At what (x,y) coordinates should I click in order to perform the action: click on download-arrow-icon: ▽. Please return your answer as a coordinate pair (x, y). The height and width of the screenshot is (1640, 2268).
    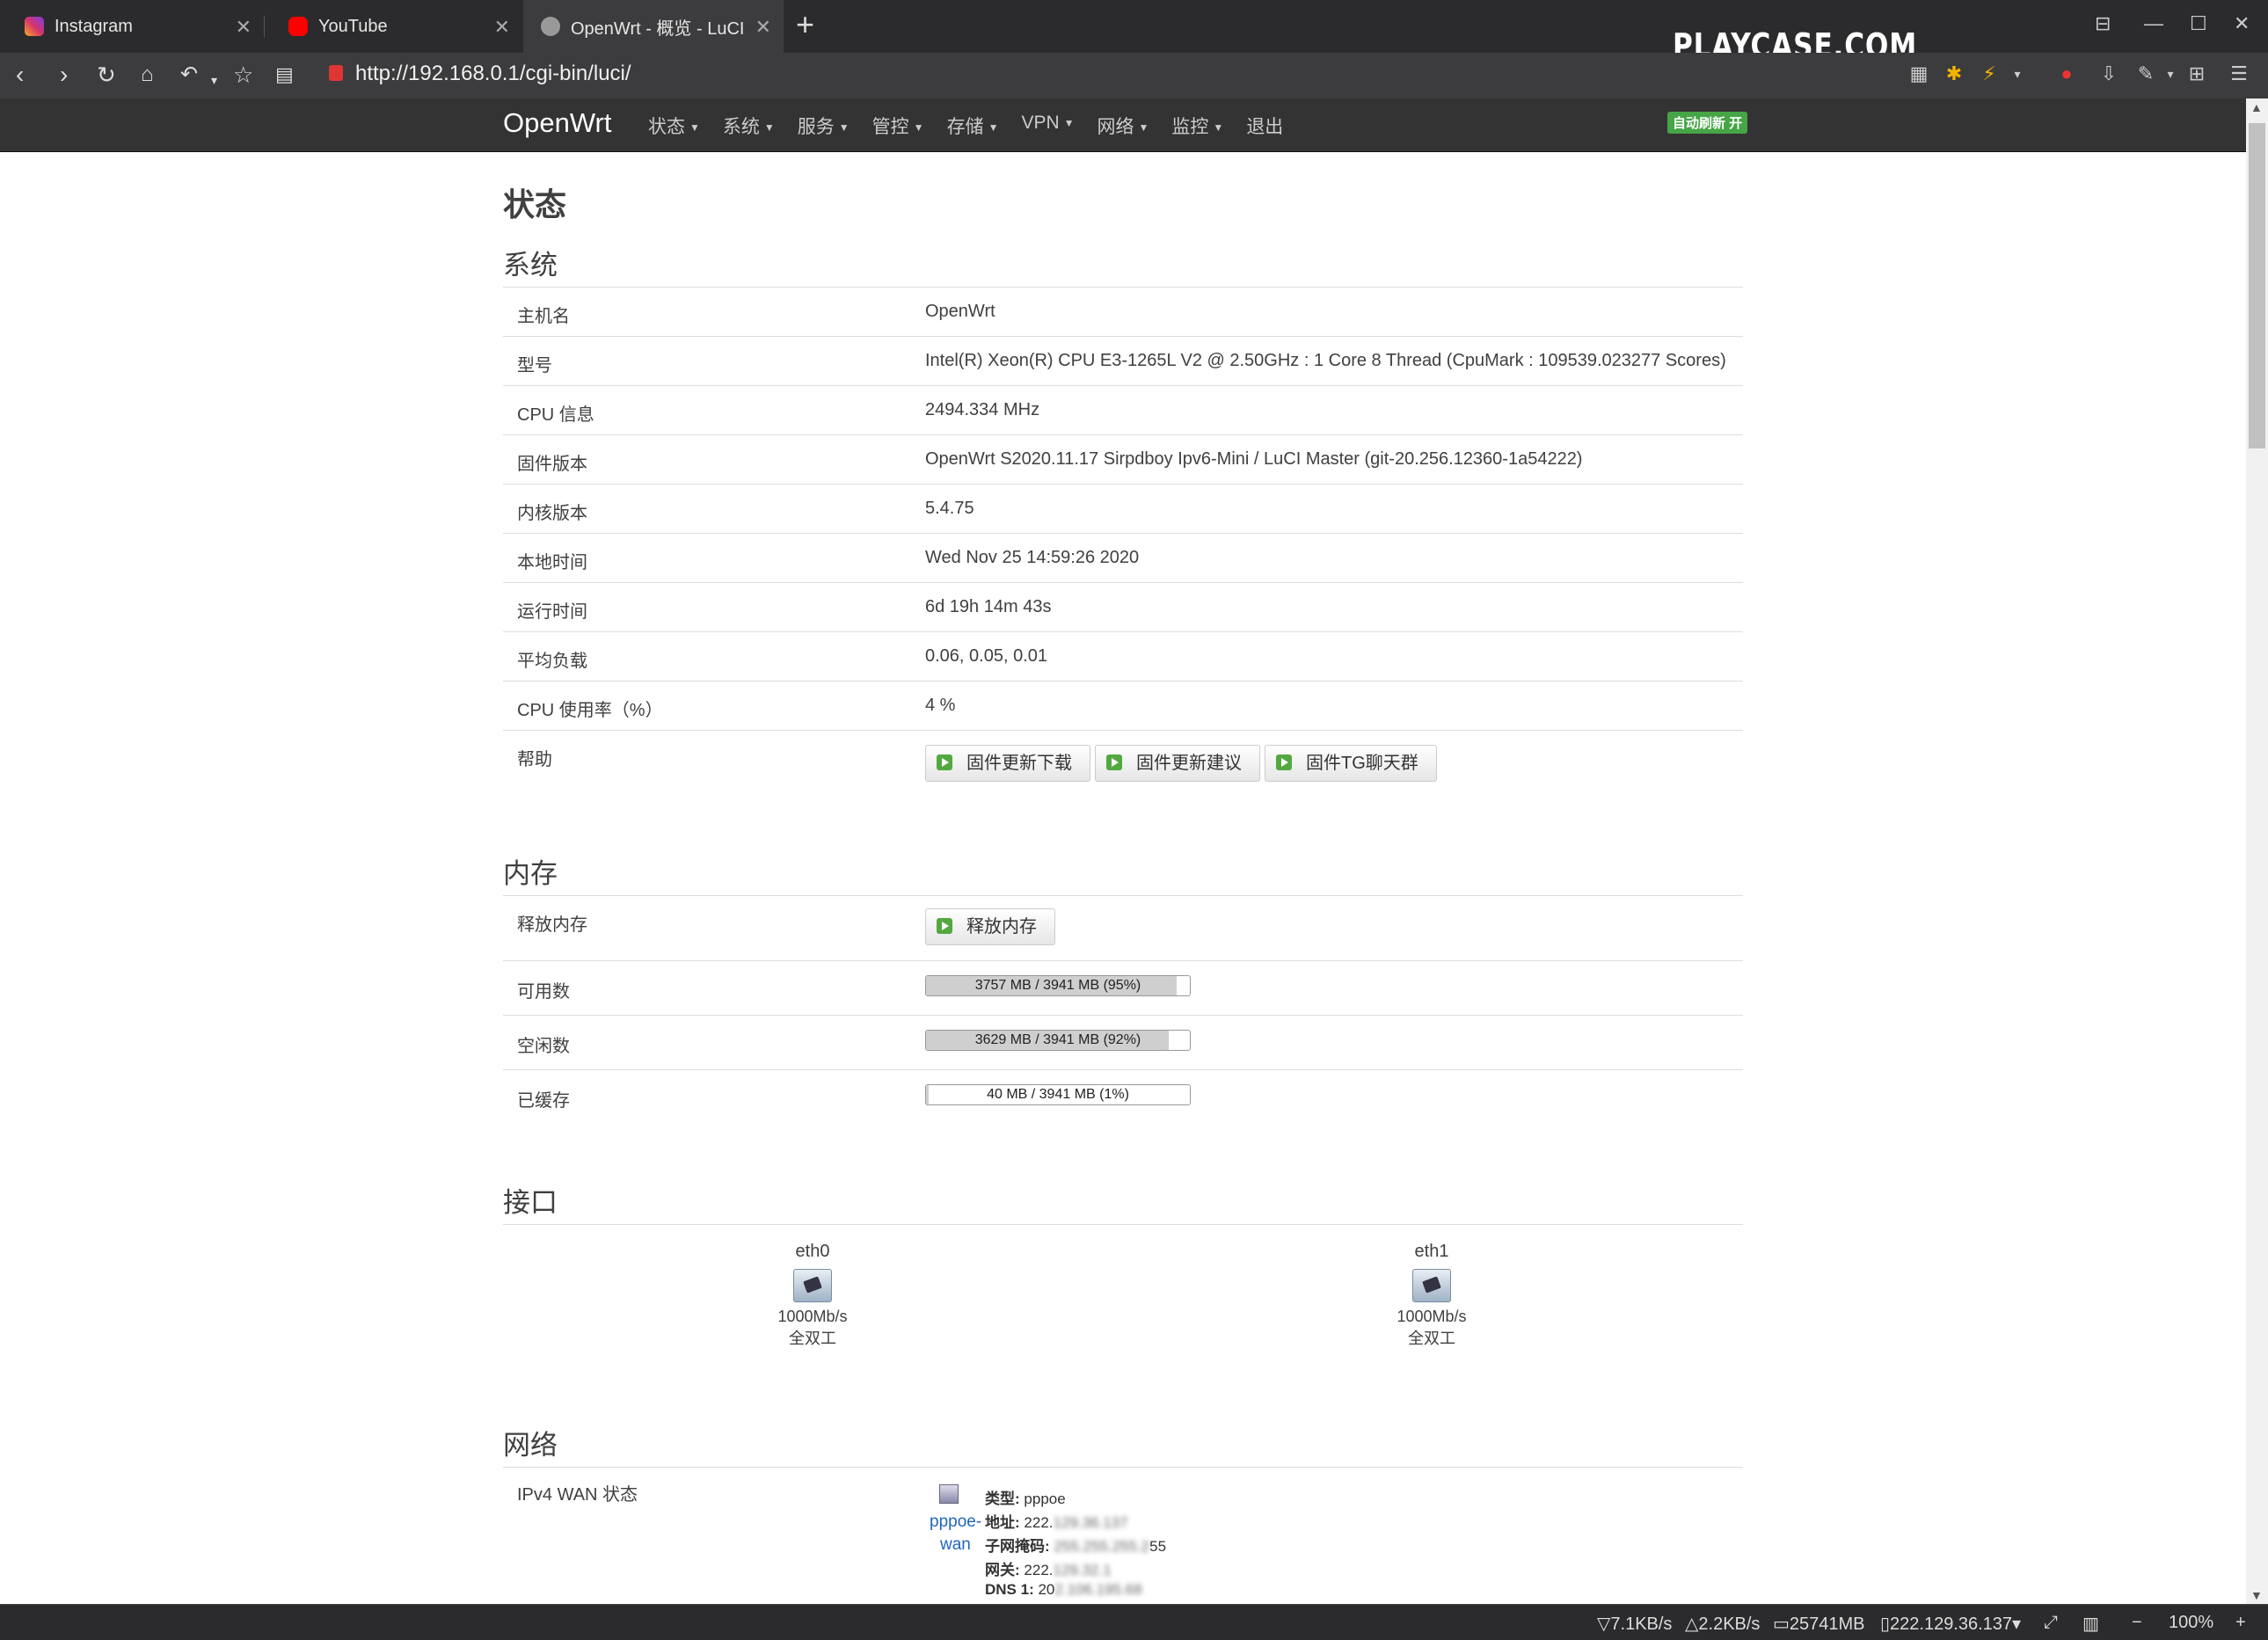
    Looking at the image, I should click on (1604, 1624).